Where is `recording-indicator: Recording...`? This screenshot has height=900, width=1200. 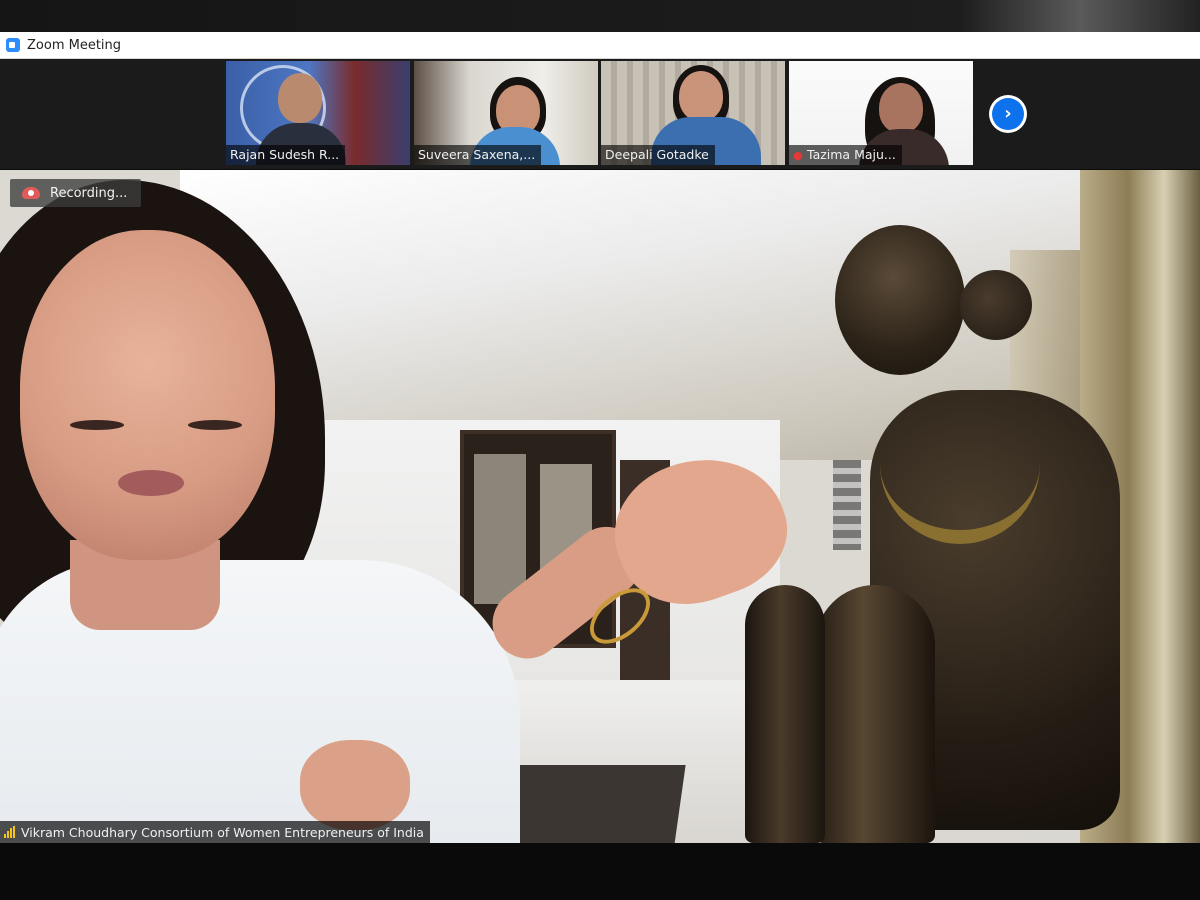
recording-indicator: Recording... is located at coordinates (76, 193).